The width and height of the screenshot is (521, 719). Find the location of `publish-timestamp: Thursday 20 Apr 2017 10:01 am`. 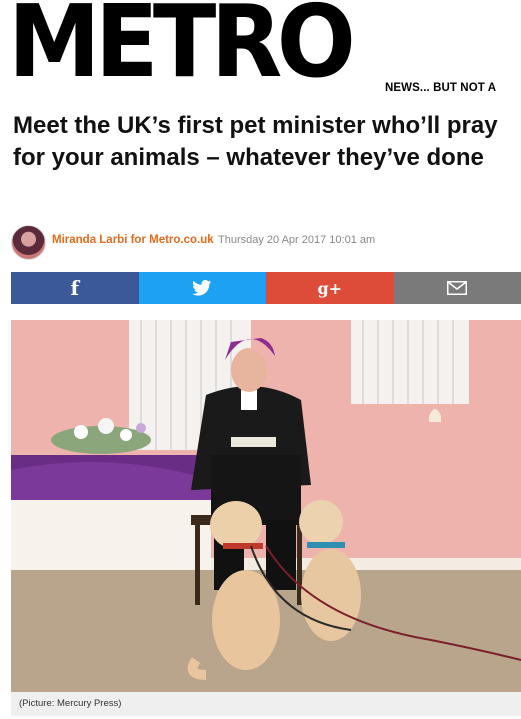

publish-timestamp: Thursday 20 Apr 2017 10:01 am is located at coordinates (297, 240).